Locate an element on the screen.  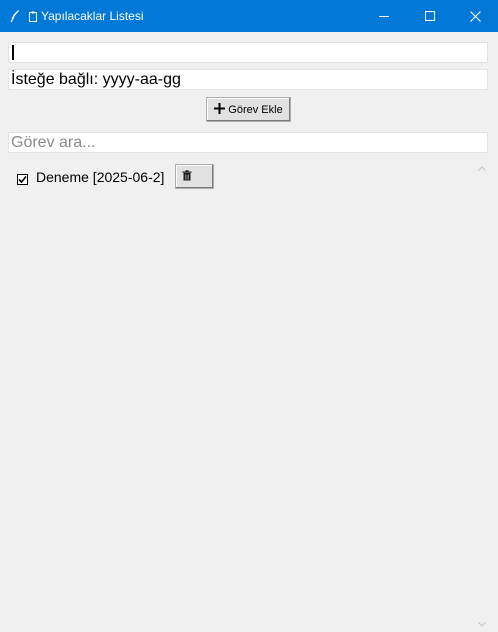
task-label: Deneme [2025-06-2] is located at coordinates (100, 177).